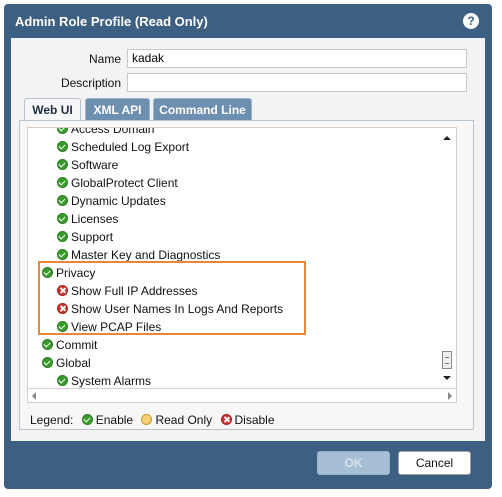  What do you see at coordinates (92, 237) in the screenshot?
I see `tree-item-label: Support` at bounding box center [92, 237].